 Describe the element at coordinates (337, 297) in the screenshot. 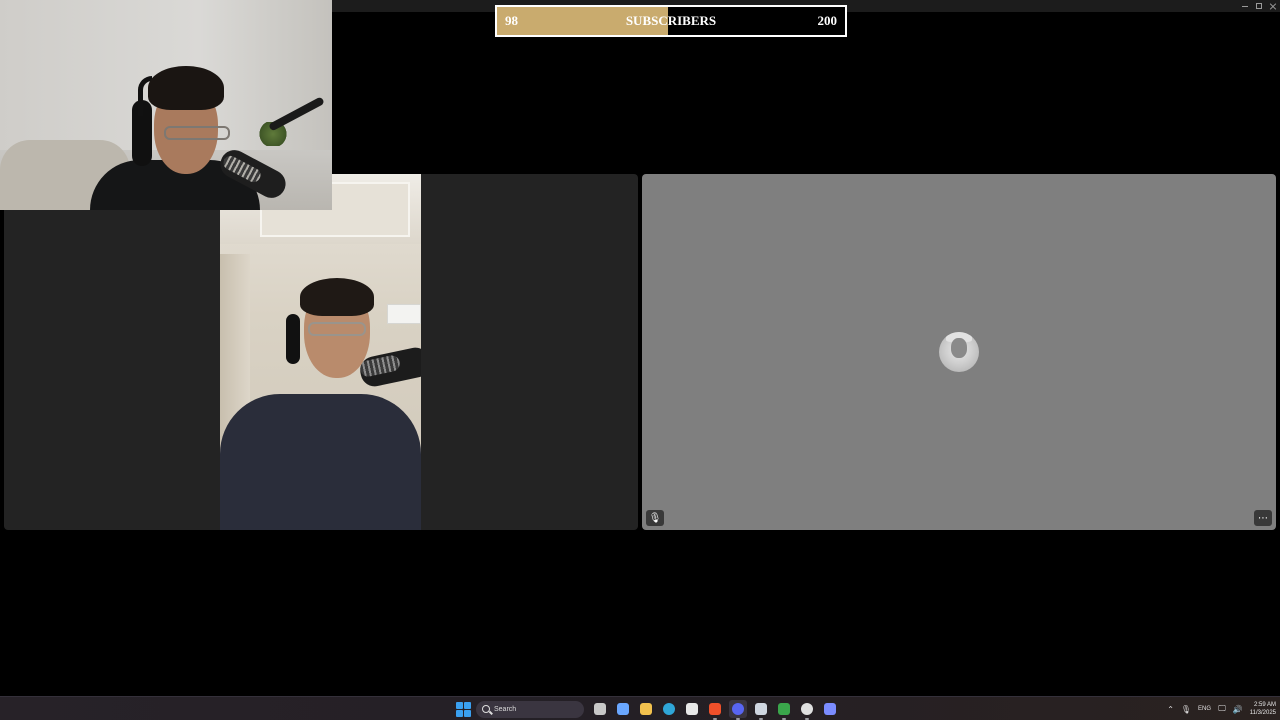

I see `participant-hair` at that location.